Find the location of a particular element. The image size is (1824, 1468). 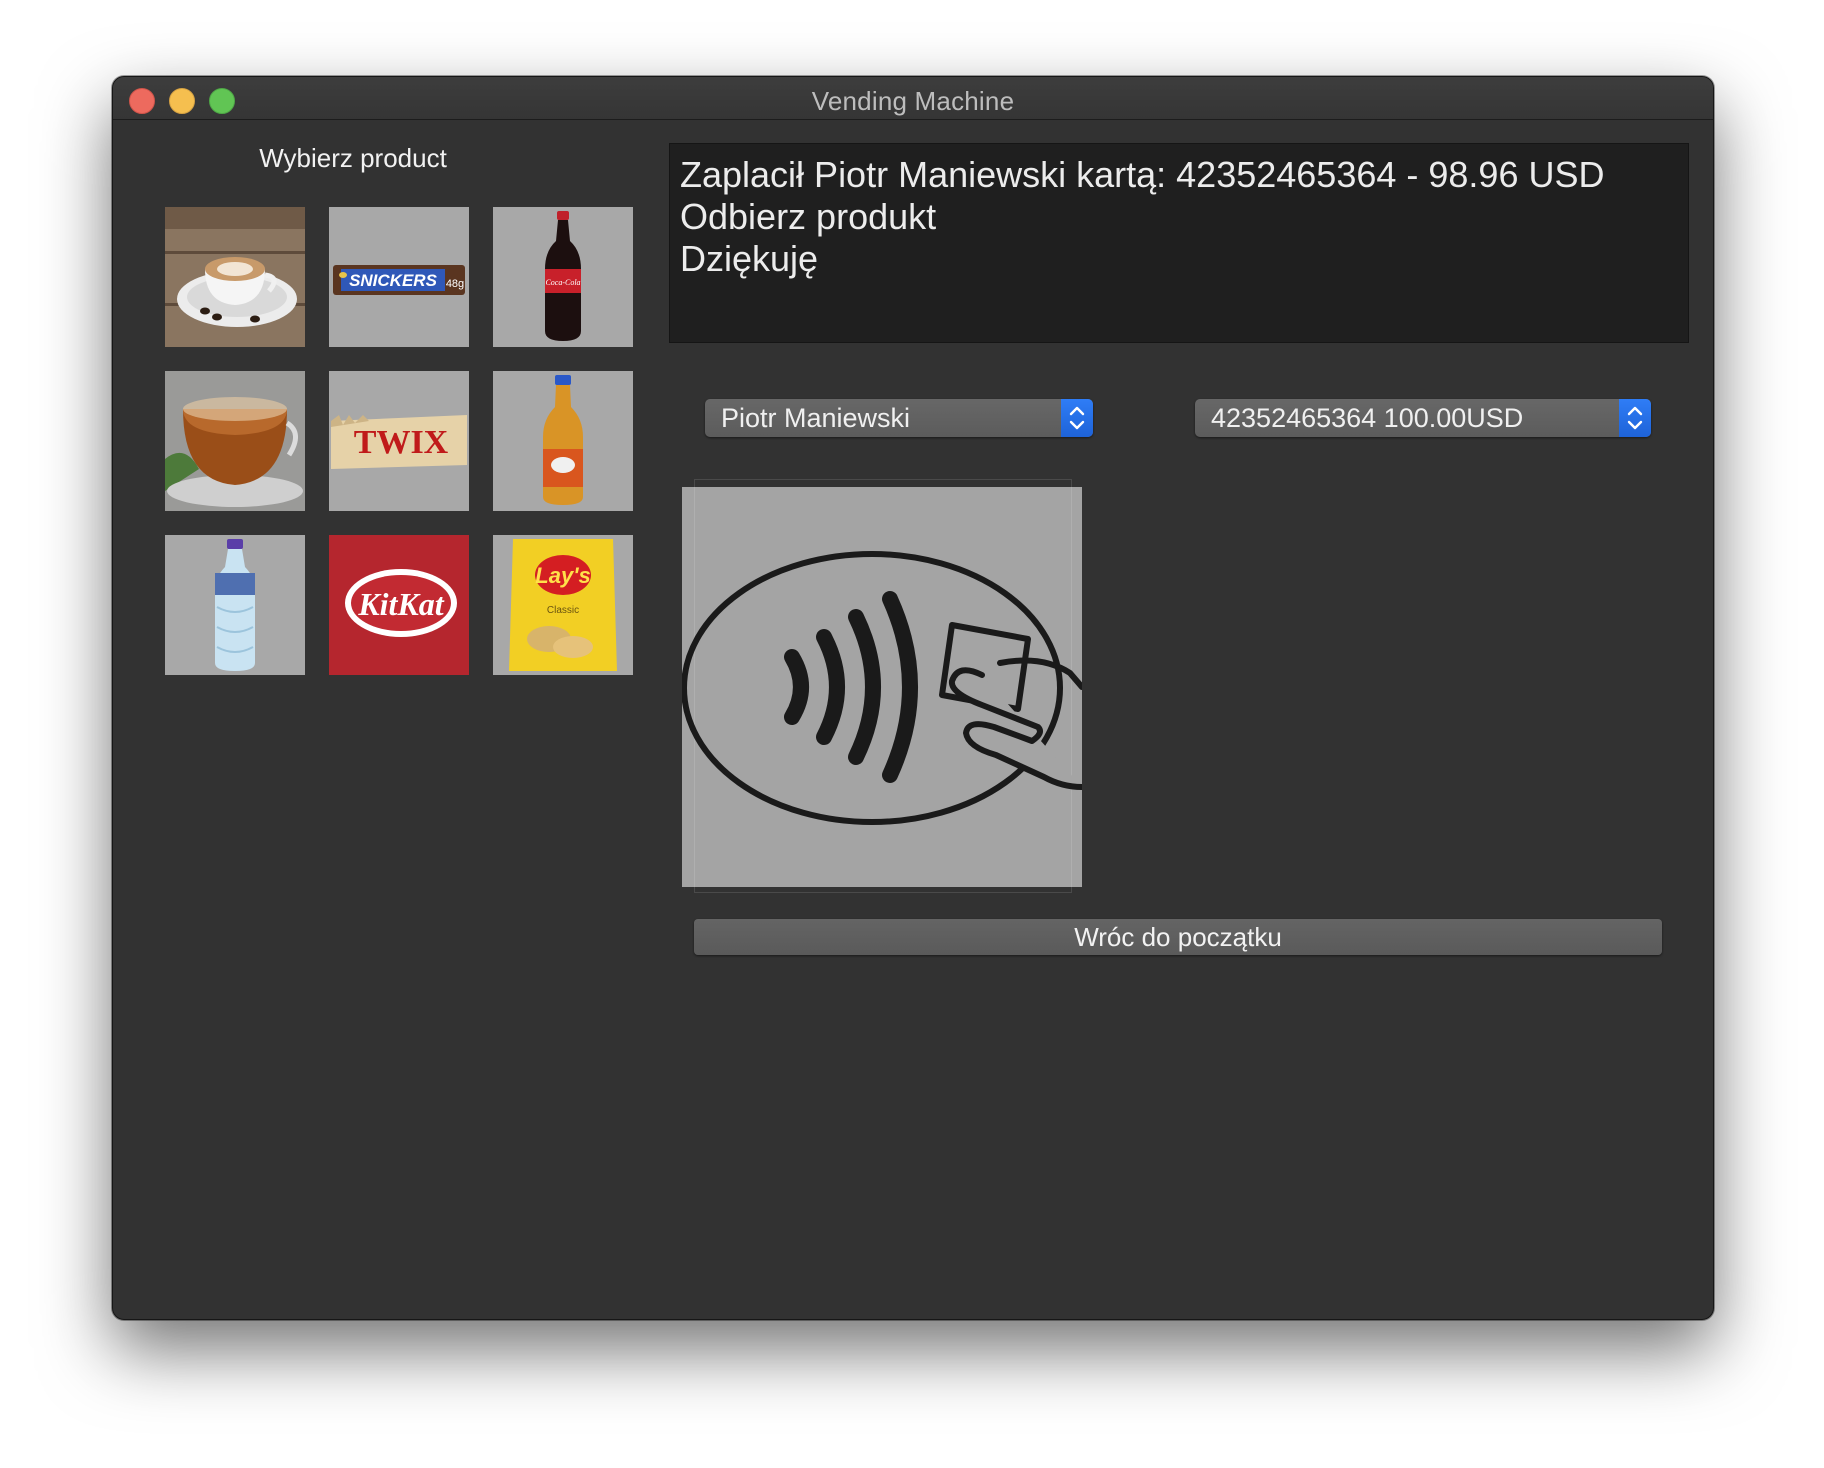

product-water-button is located at coordinates (235, 605).